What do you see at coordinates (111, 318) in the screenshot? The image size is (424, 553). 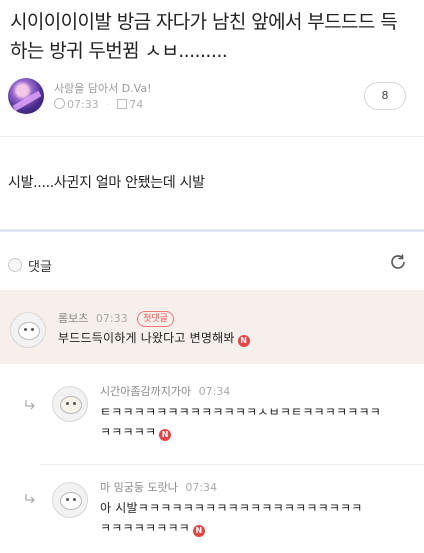 I see `comment-time: 07:33` at bounding box center [111, 318].